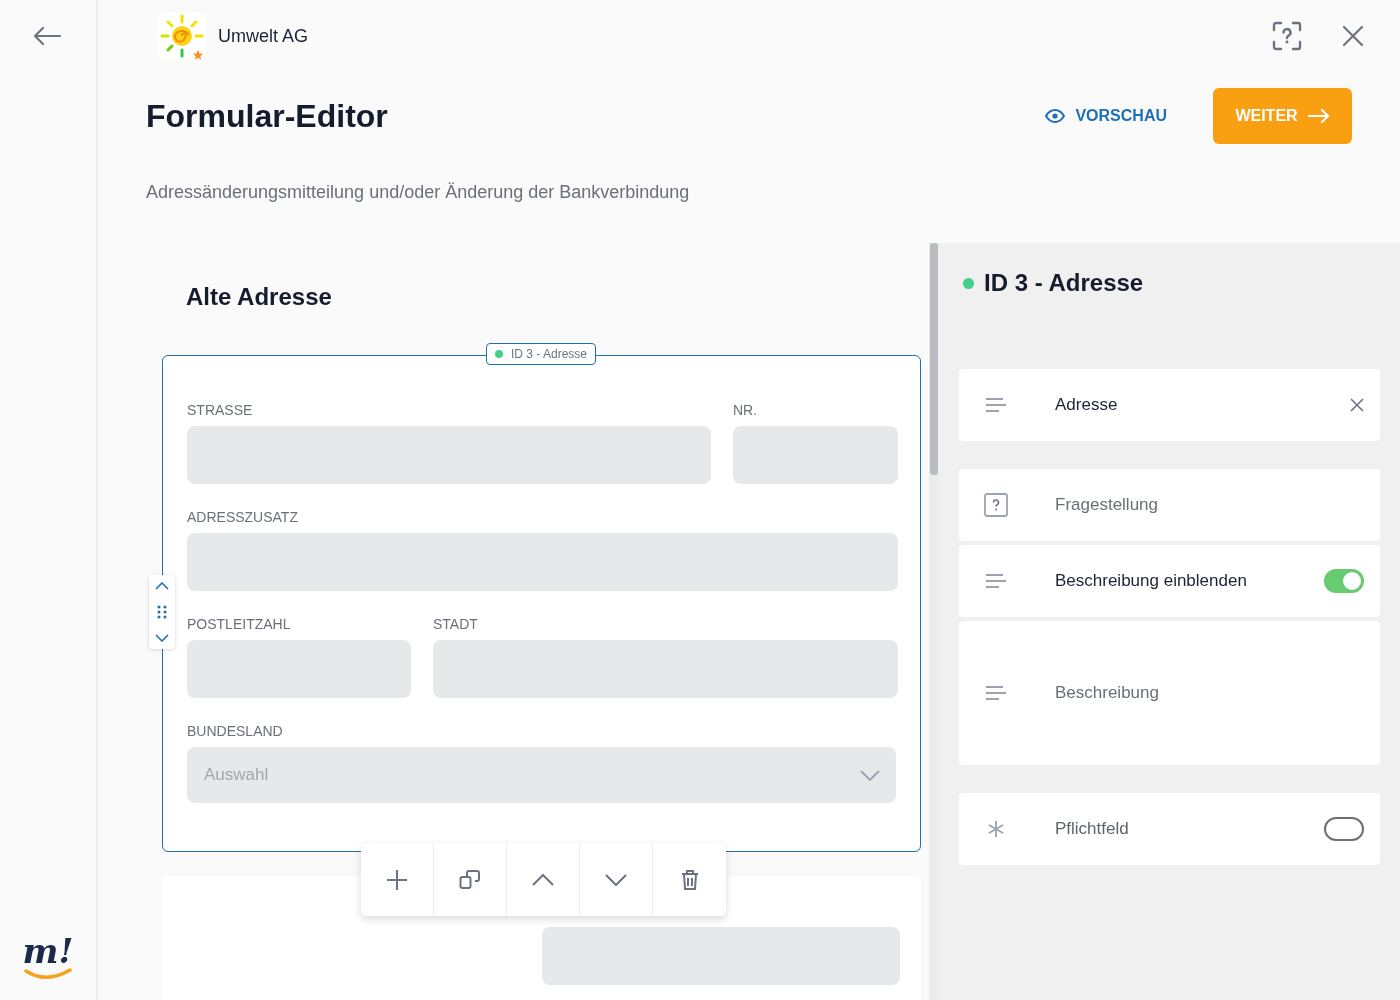 The width and height of the screenshot is (1400, 1000). Describe the element at coordinates (1106, 505) in the screenshot. I see `placeholder-text: Fragestellung` at that location.